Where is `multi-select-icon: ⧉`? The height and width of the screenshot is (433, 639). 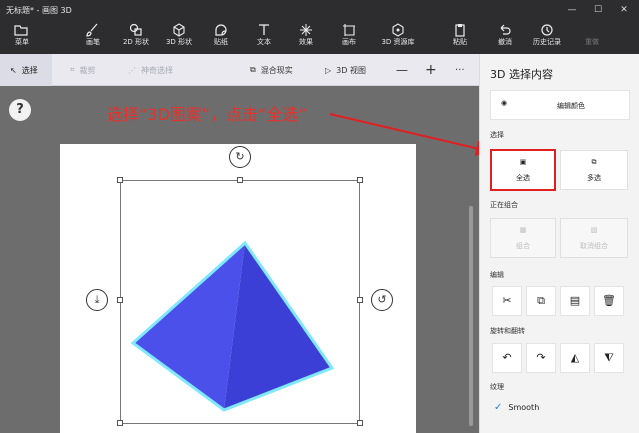 multi-select-icon: ⧉ is located at coordinates (594, 162).